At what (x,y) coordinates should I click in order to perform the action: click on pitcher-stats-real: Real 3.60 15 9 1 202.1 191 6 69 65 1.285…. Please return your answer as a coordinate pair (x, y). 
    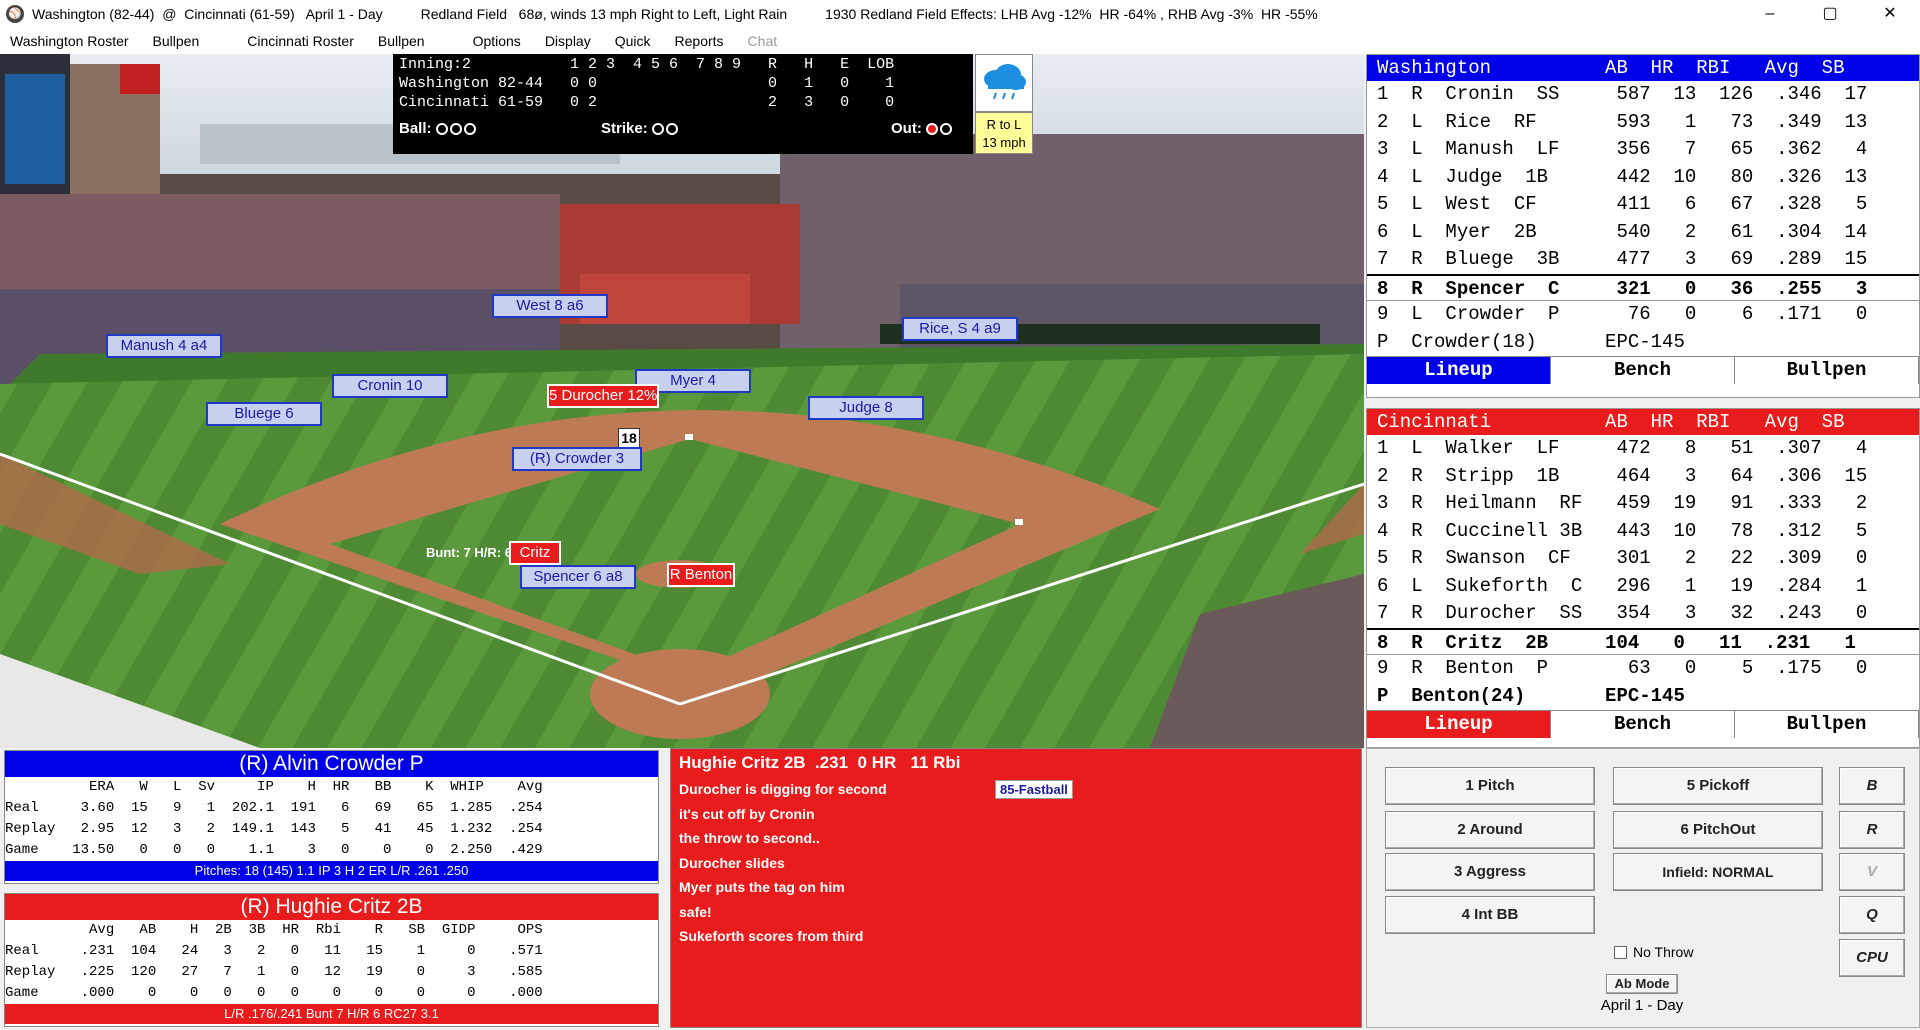
    Looking at the image, I should click on (274, 808).